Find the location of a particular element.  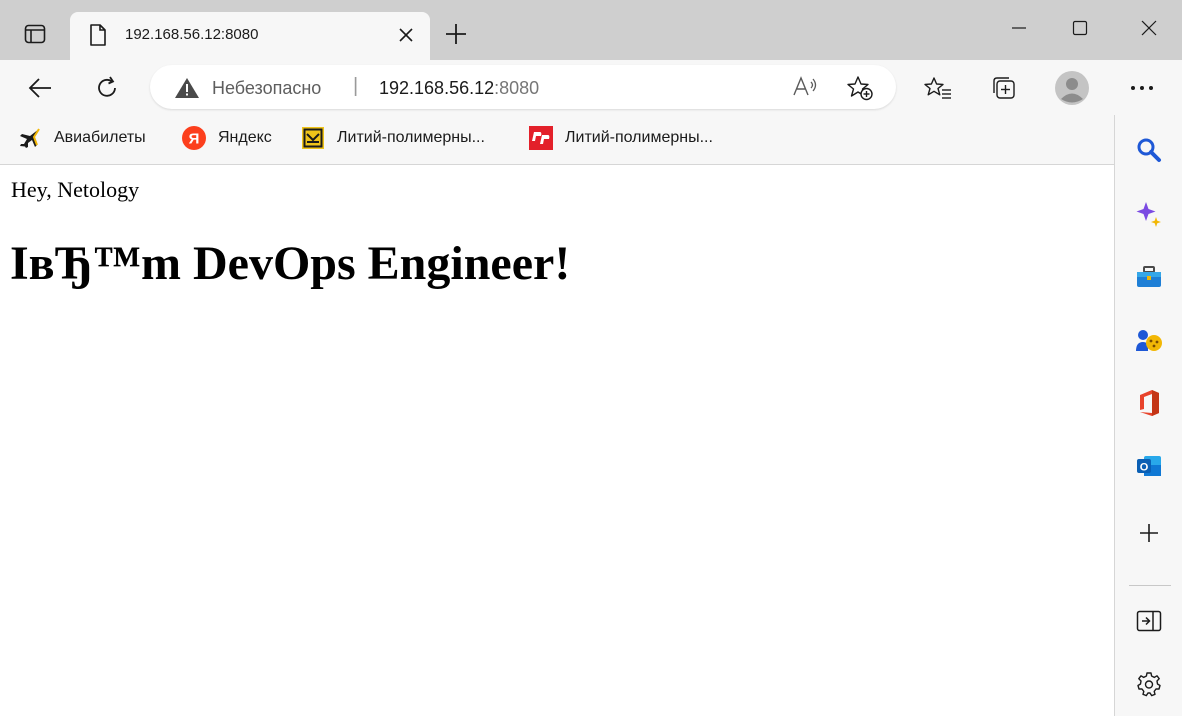

sidebar-divider is located at coordinates (1150, 585).